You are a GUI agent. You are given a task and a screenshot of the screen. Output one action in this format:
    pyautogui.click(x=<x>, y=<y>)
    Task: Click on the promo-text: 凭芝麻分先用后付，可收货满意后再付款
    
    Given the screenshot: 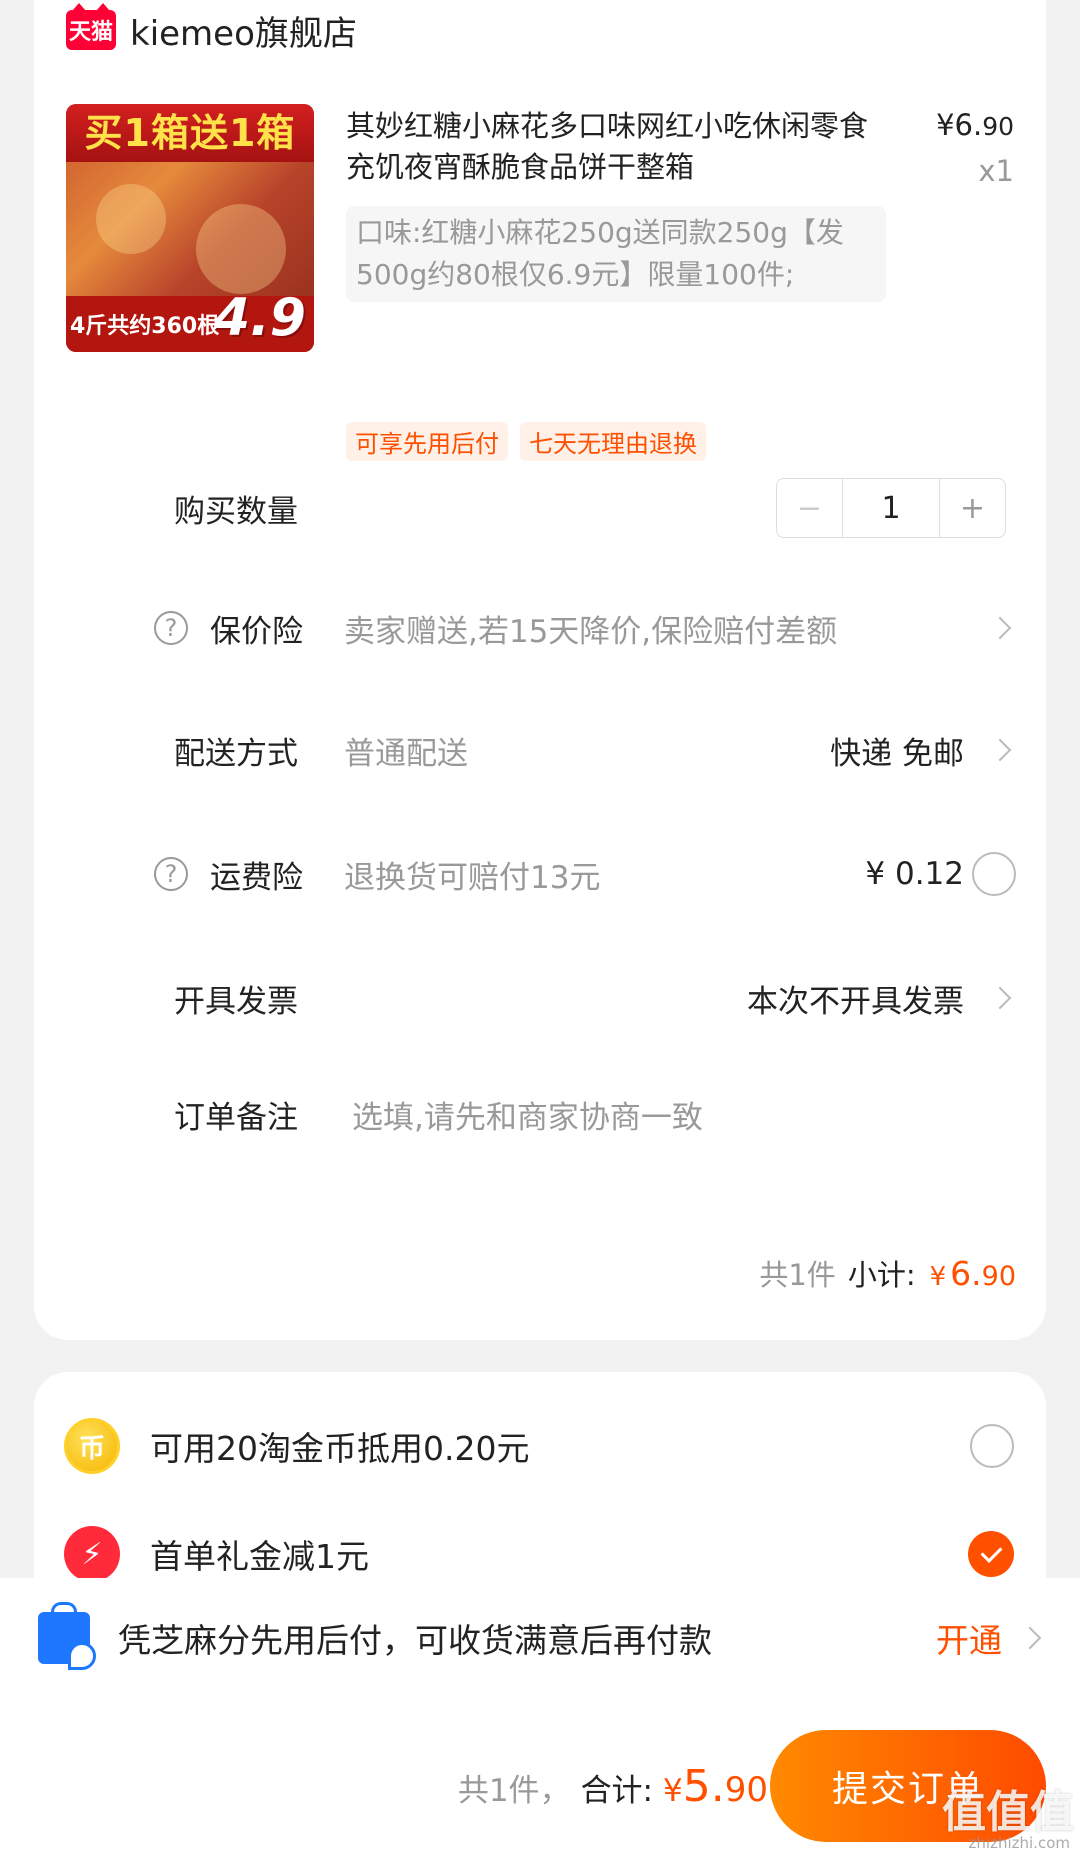 What is the action you would take?
    pyautogui.click(x=415, y=1640)
    